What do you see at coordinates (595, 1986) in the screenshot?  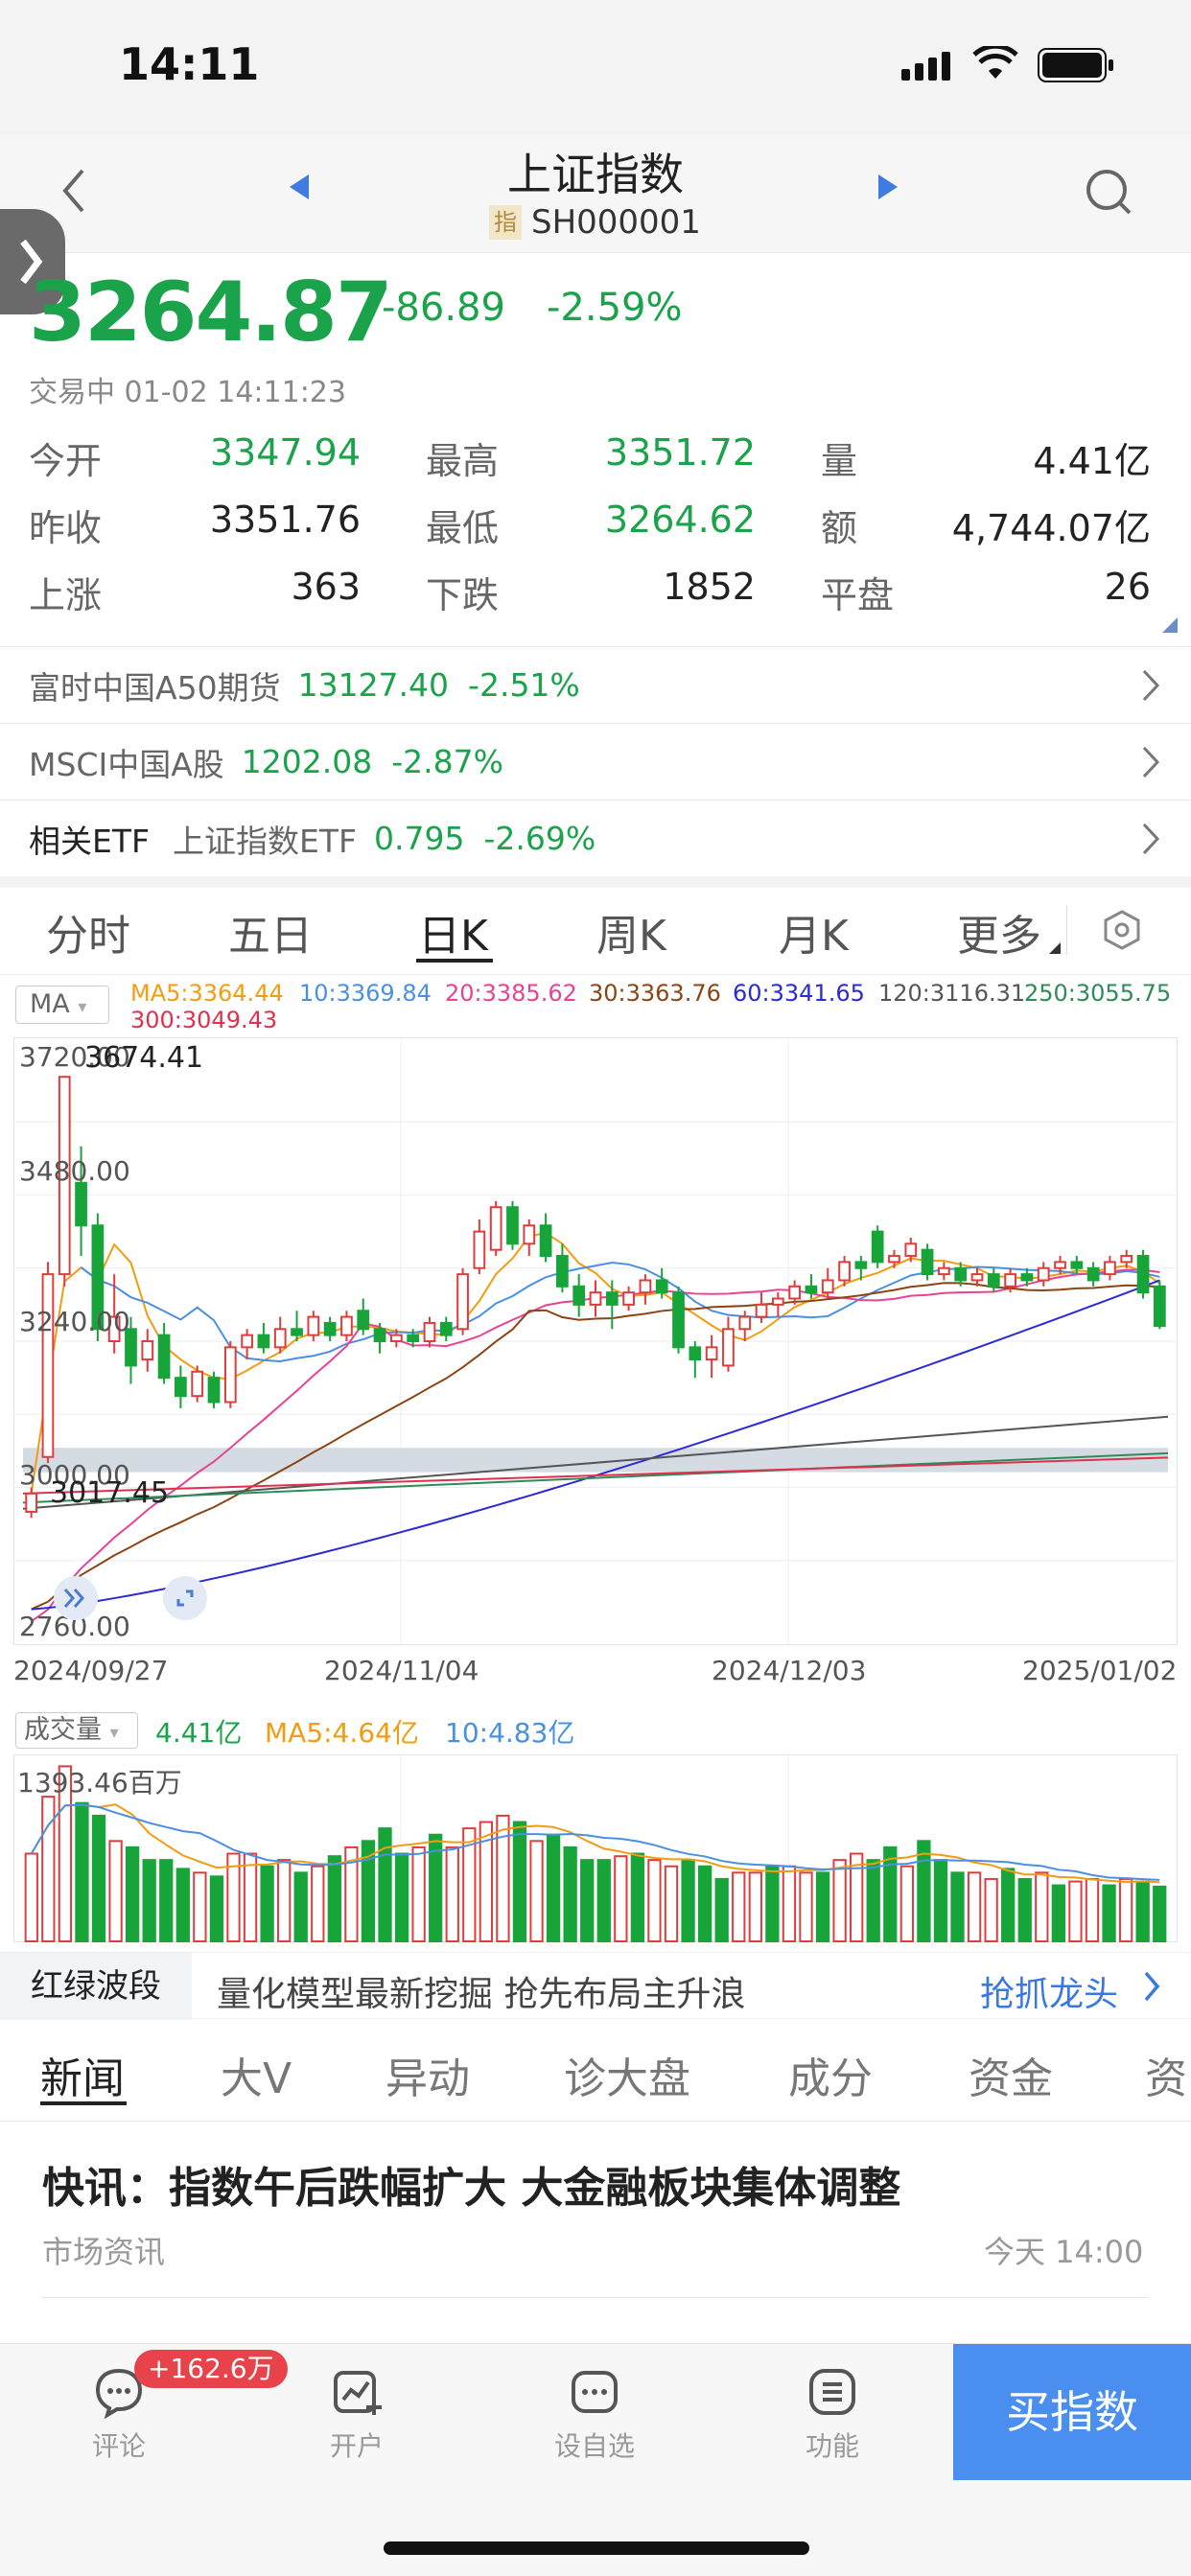 I see `promo-bar: 红绿波段 量化模型最新挖掘 抢先布局主升浪 抢抓龙头` at bounding box center [595, 1986].